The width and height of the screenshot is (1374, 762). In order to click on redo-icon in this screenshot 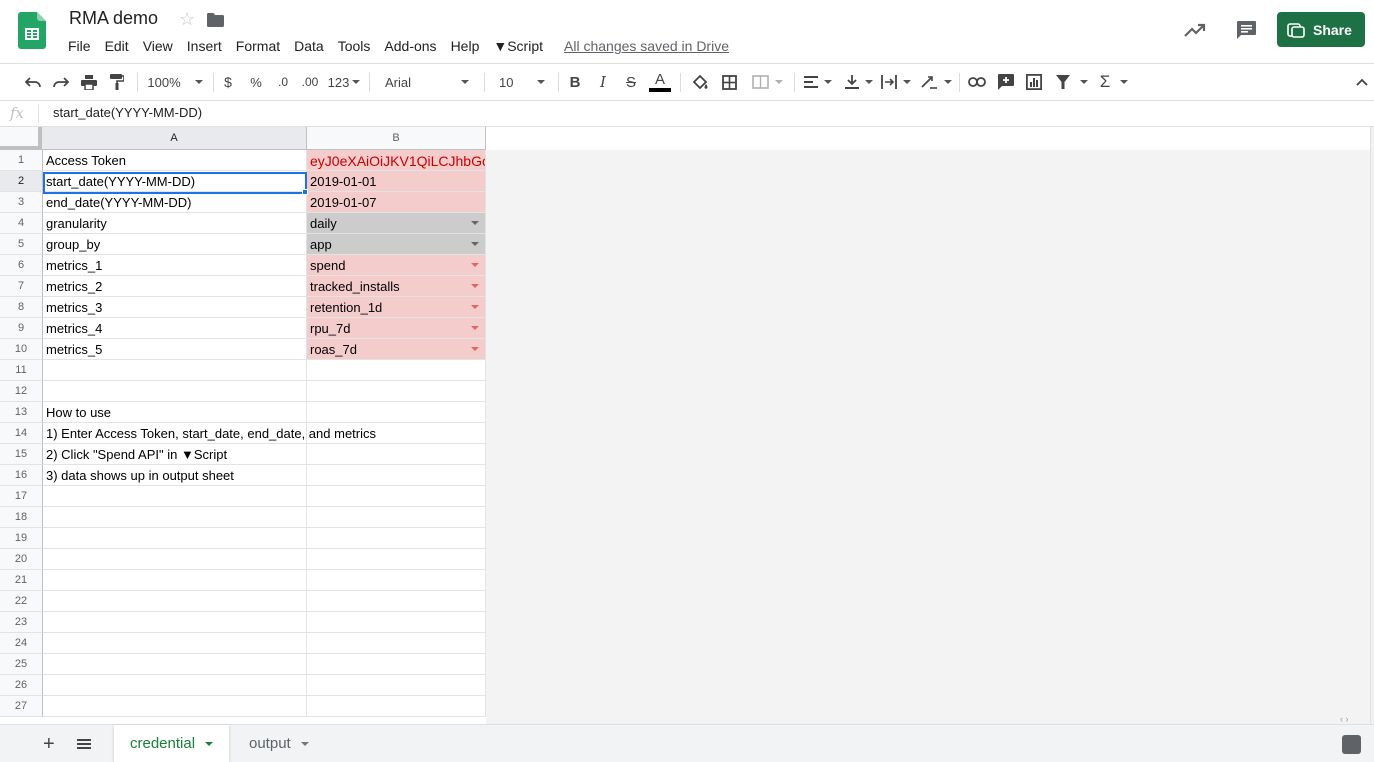, I will do `click(61, 82)`.